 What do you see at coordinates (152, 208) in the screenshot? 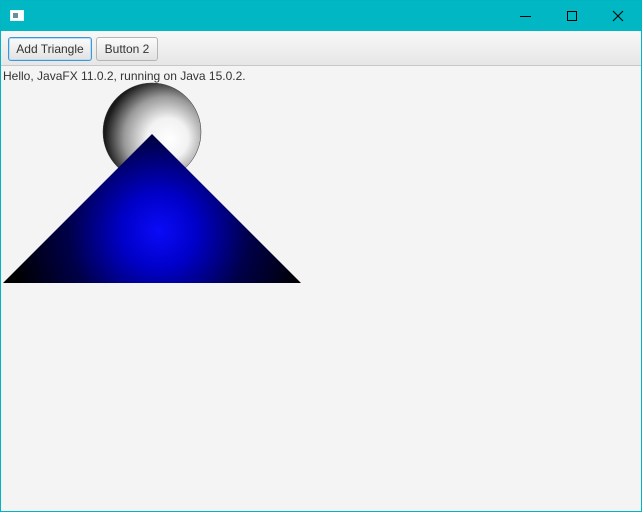
I see `triangle-shape` at bounding box center [152, 208].